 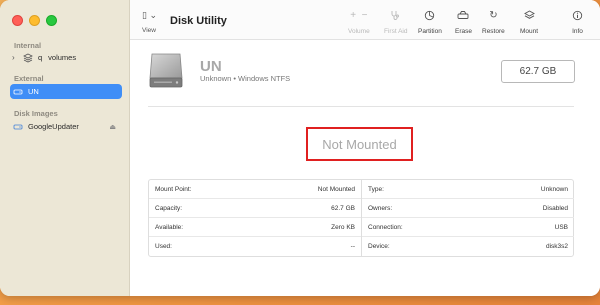 I want to click on info-value: USB, so click(x=561, y=227).